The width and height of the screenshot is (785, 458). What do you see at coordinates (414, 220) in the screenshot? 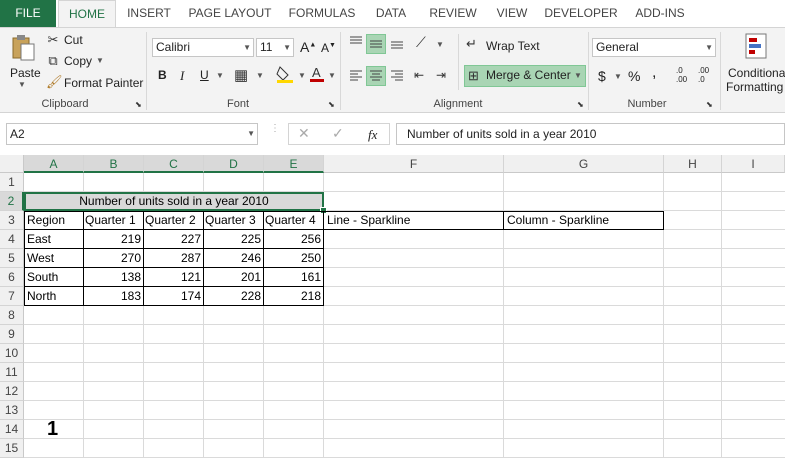
I see `line-sparkline-header: Line - Sparkline` at bounding box center [414, 220].